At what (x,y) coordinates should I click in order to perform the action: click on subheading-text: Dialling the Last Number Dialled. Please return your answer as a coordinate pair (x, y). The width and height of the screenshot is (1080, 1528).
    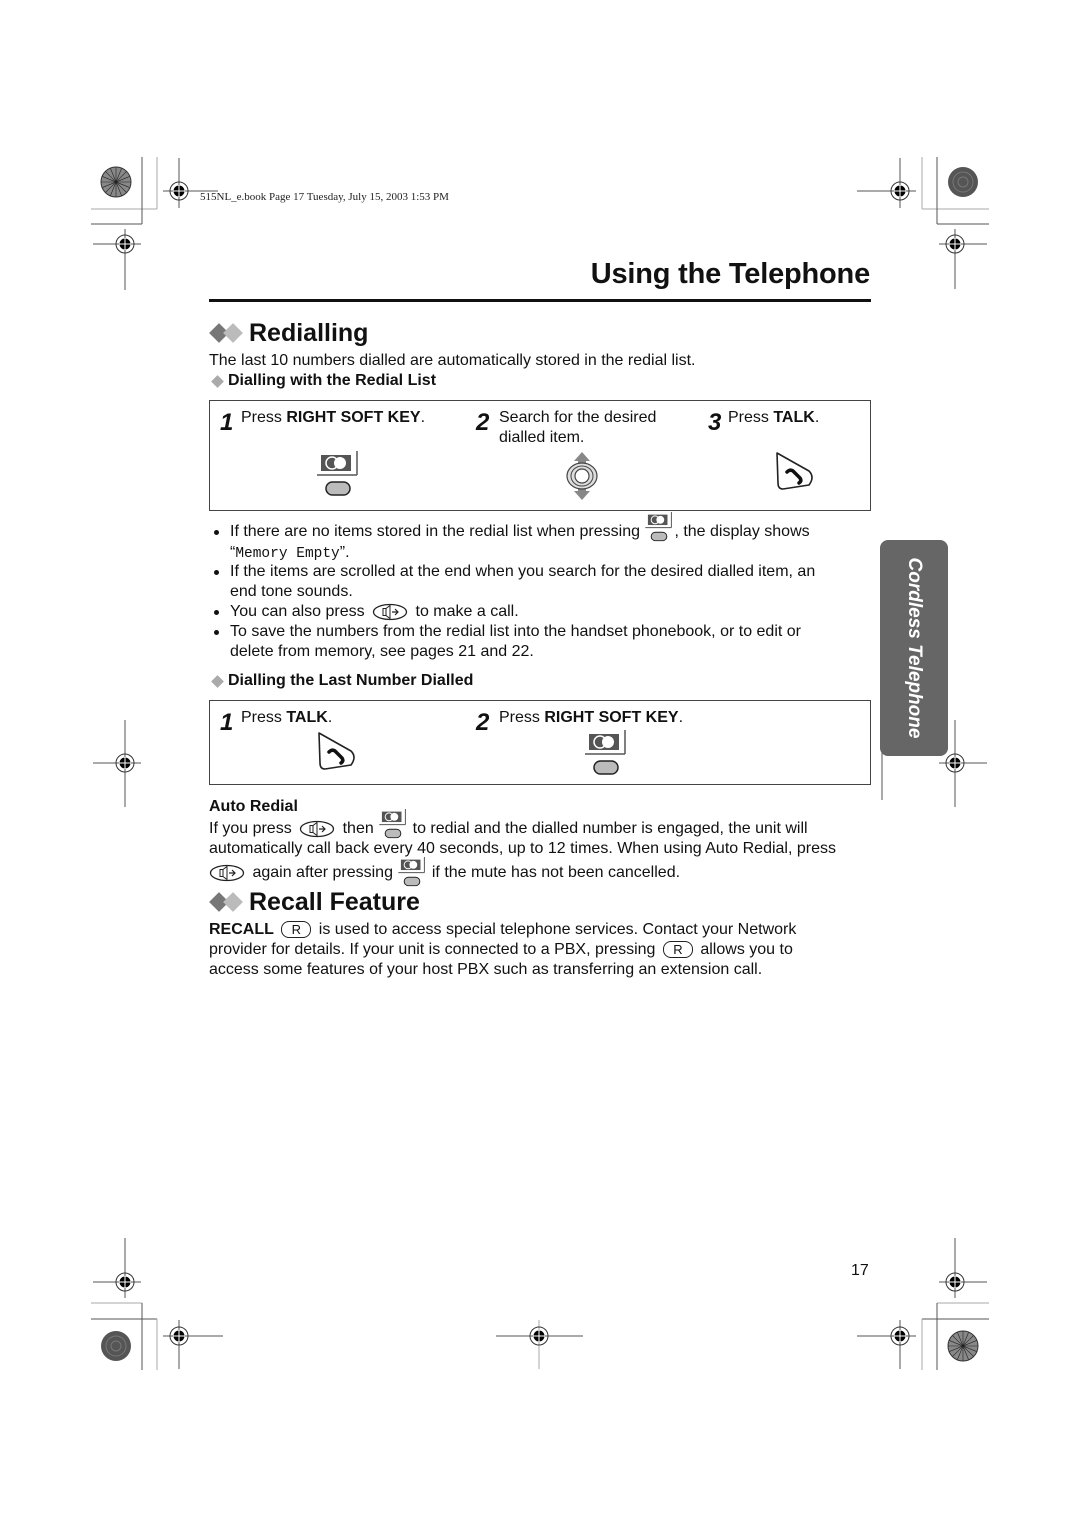
    Looking at the image, I should click on (351, 680).